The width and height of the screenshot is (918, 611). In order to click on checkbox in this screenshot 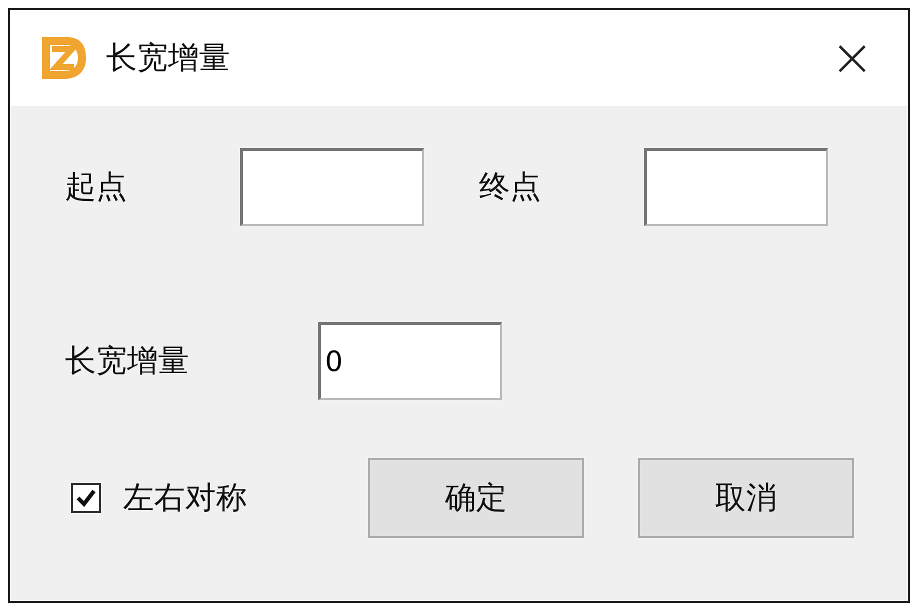, I will do `click(86, 498)`.